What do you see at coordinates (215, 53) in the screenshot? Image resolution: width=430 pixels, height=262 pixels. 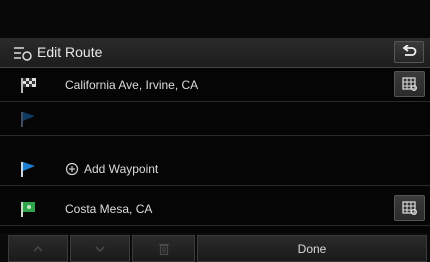 I see `header-bar: Edit Route` at bounding box center [215, 53].